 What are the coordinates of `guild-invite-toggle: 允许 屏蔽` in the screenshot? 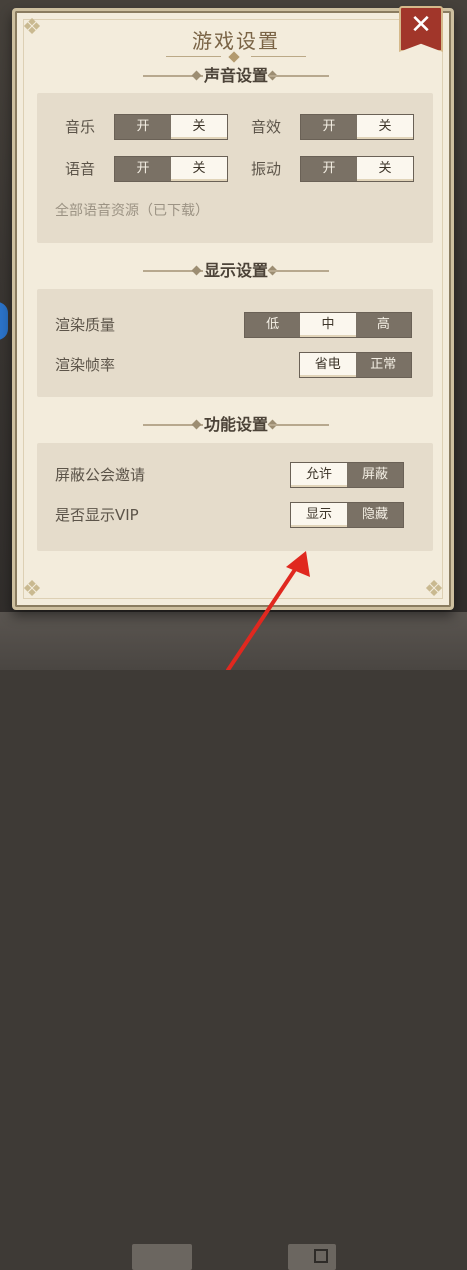 It's located at (347, 475).